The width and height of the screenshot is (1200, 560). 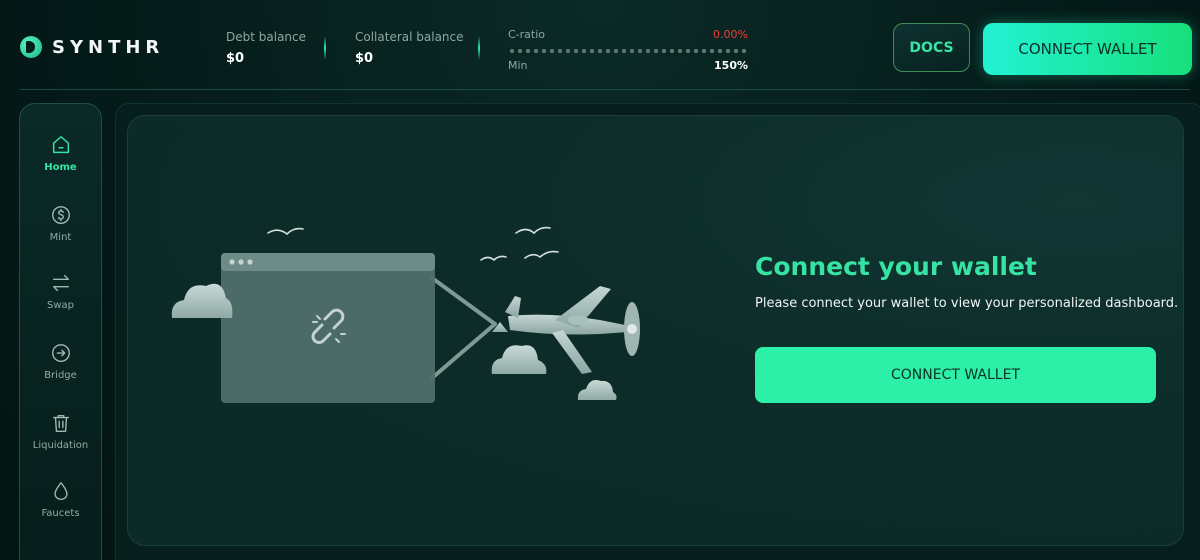 I want to click on c-ratio-meter: C-ratio 0.00% Min 150%, so click(x=628, y=50).